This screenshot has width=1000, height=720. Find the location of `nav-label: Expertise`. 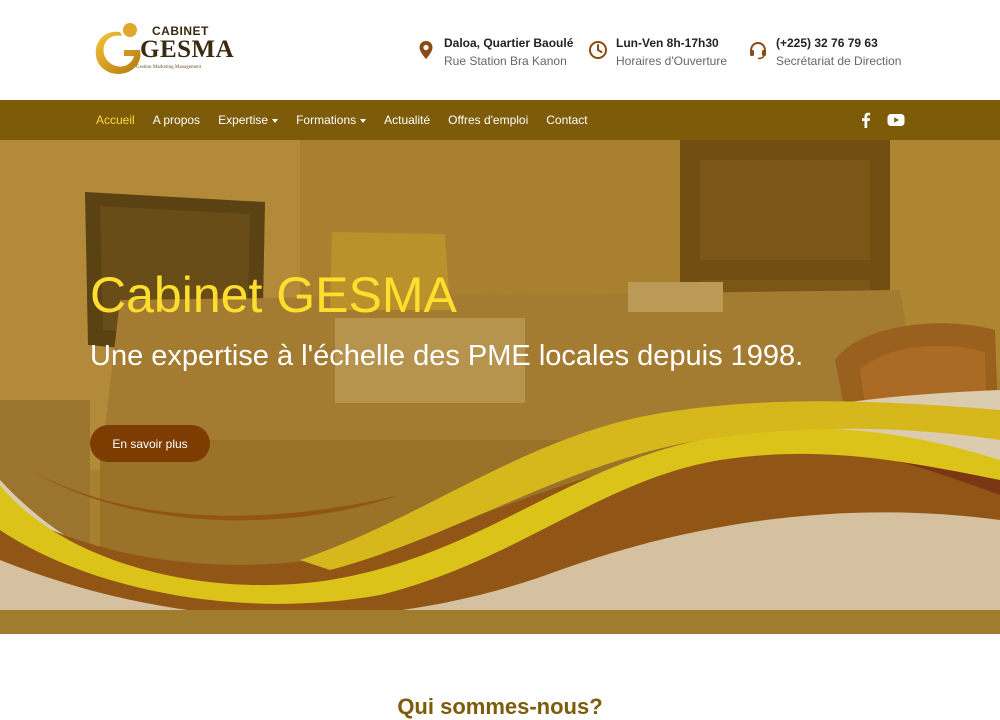

nav-label: Expertise is located at coordinates (243, 120).